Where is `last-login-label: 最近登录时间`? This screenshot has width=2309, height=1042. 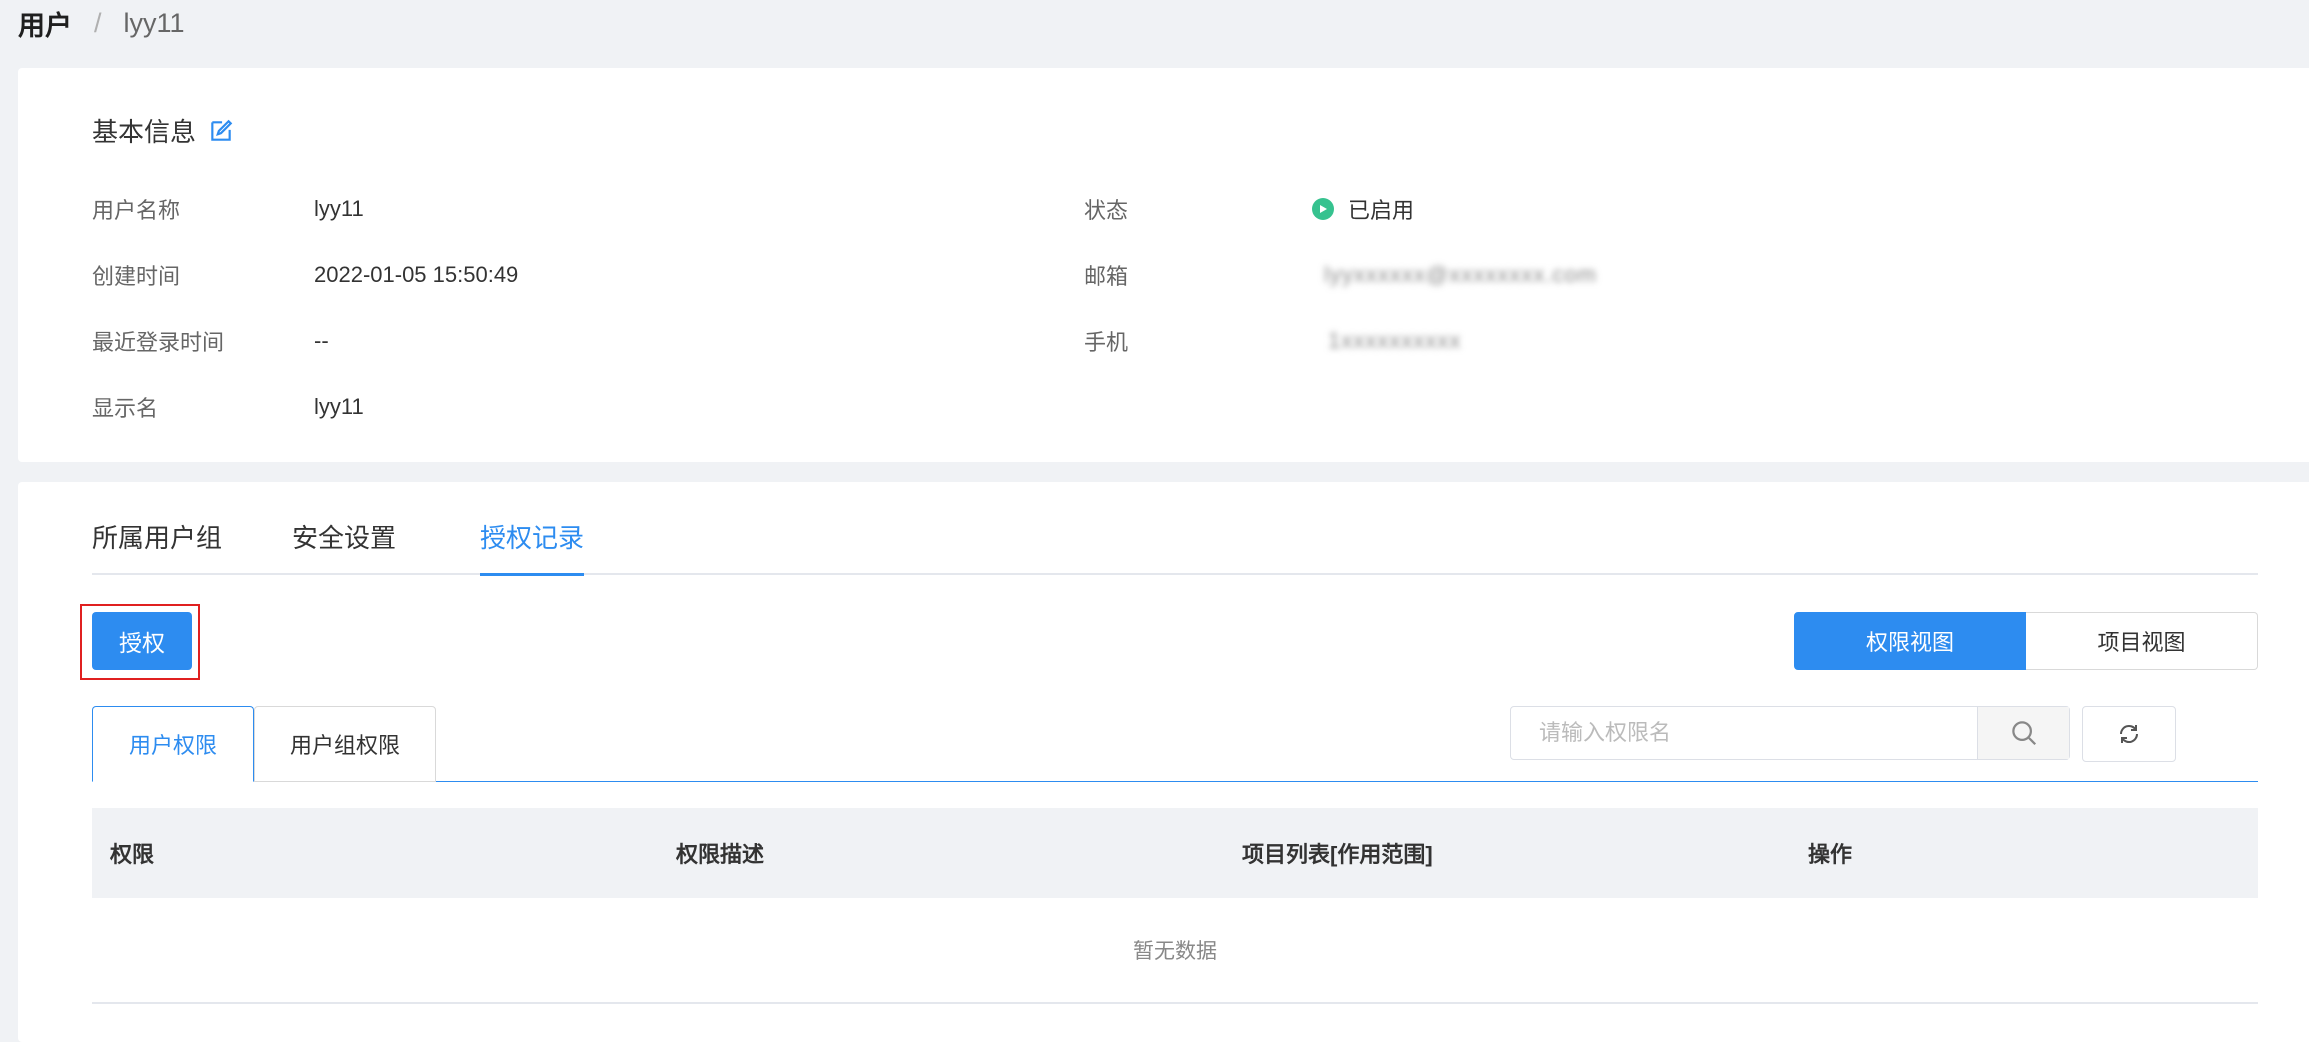 last-login-label: 最近登录时间 is located at coordinates (158, 342).